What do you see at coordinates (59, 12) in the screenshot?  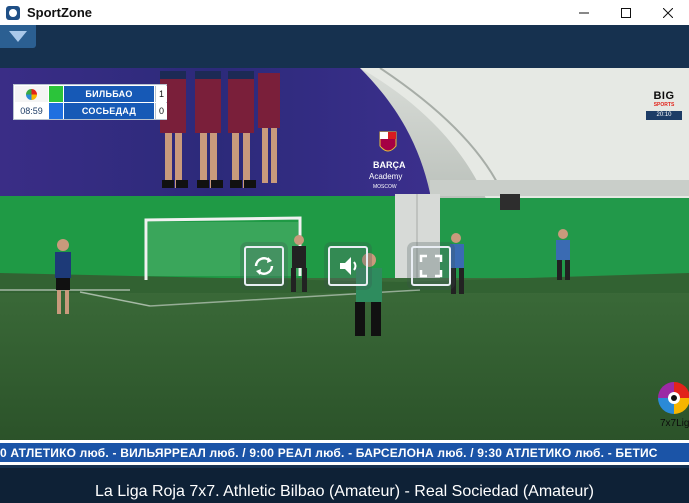 I see `window-title: SportZone` at bounding box center [59, 12].